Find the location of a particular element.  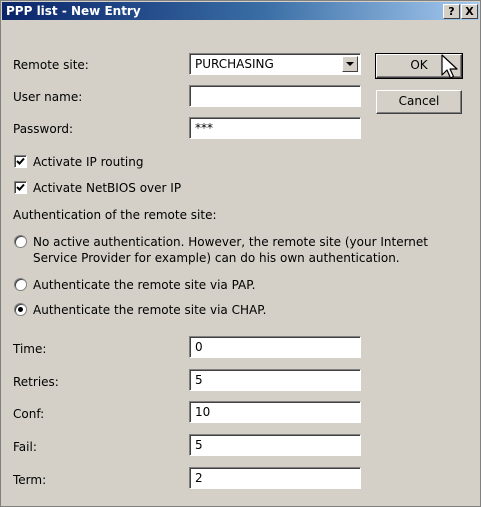

conf-input: 10 is located at coordinates (275, 412).